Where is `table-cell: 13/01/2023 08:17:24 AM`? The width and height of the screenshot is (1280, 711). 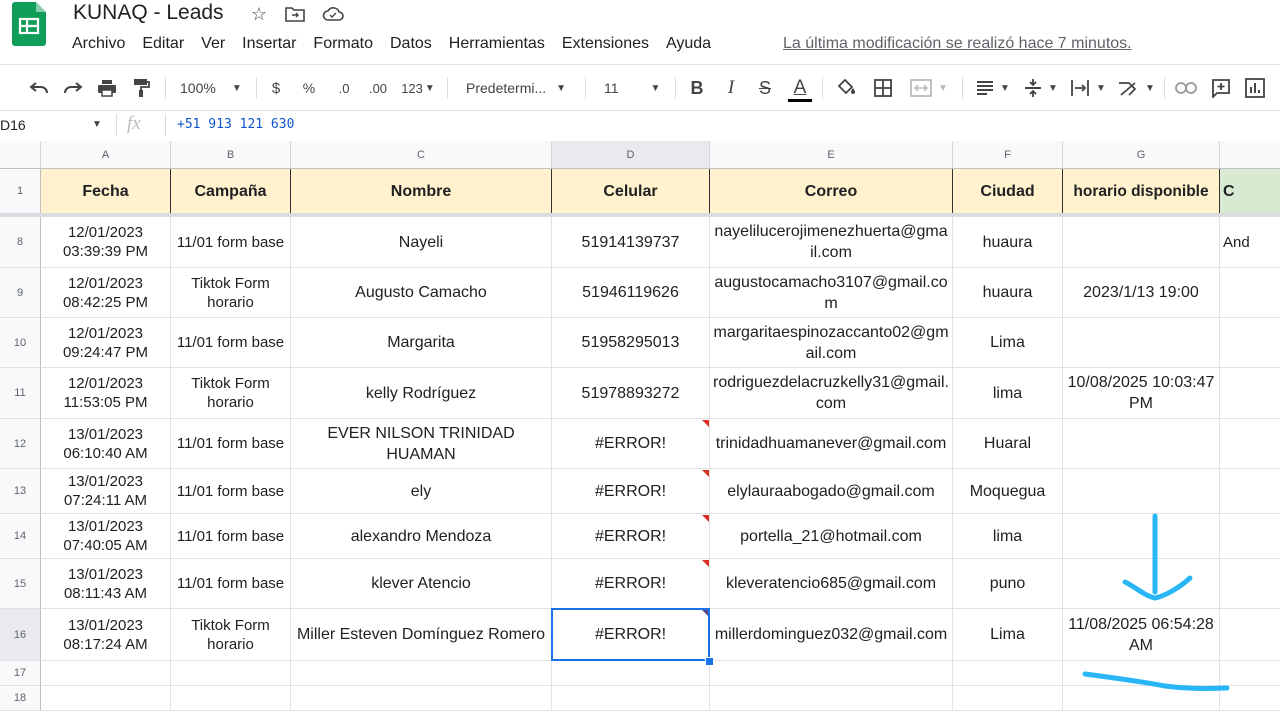 table-cell: 13/01/2023 08:17:24 AM is located at coordinates (106, 635).